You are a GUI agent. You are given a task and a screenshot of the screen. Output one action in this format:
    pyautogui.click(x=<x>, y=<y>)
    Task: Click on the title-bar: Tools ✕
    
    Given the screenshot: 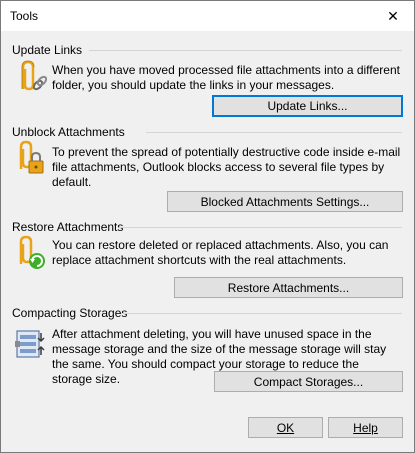 What is the action you would take?
    pyautogui.click(x=207, y=16)
    